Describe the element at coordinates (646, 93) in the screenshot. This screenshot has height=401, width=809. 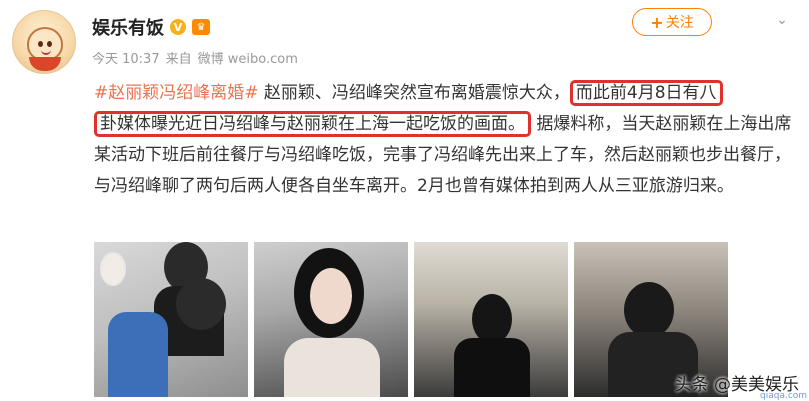
I see `highlighted-text-1: 而此前4月8日有八` at that location.